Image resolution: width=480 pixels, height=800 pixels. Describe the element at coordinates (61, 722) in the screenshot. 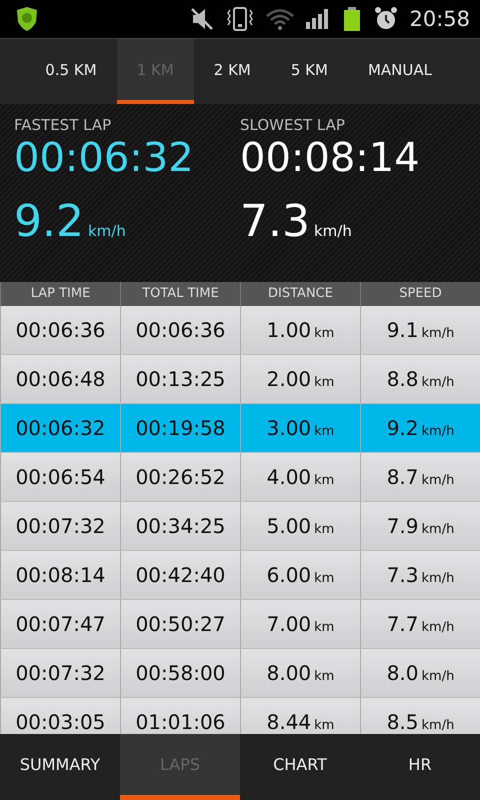

I see `table-cell: 00:03:05` at that location.